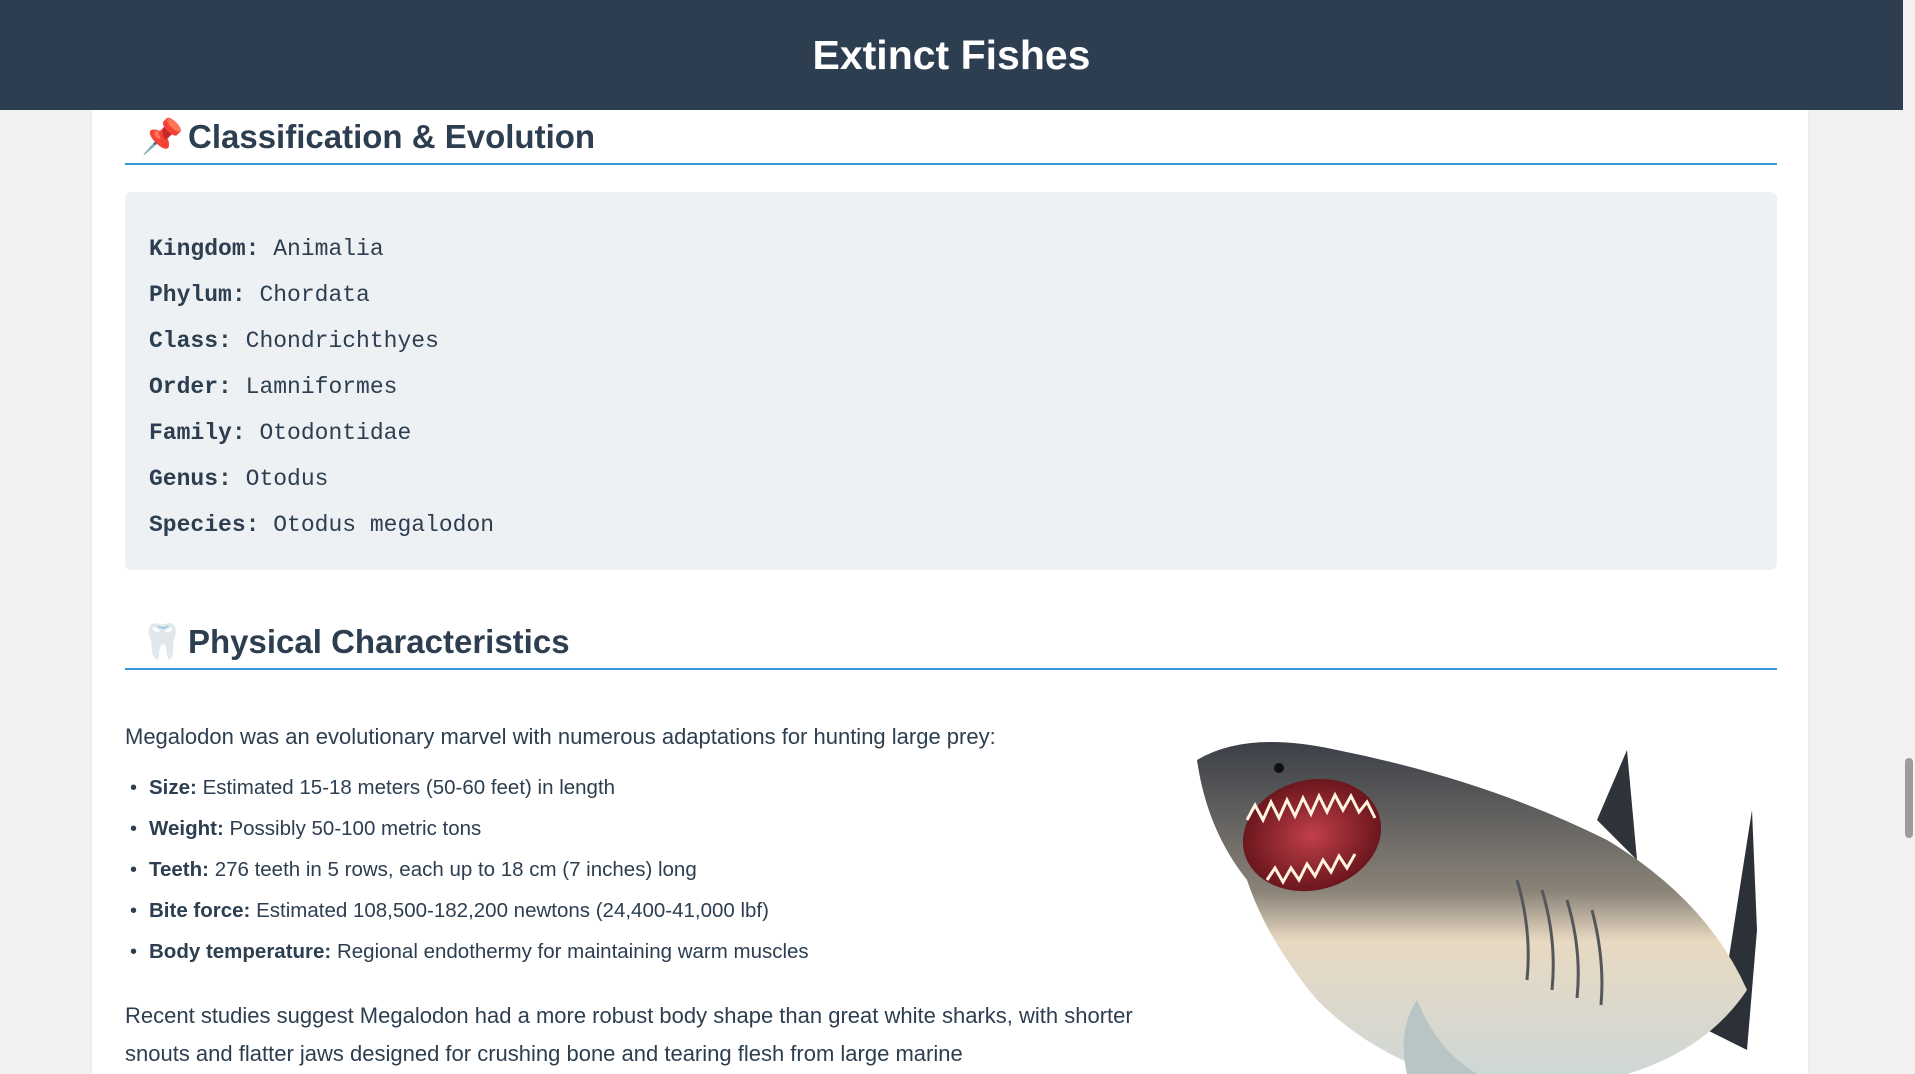  Describe the element at coordinates (951, 137) in the screenshot. I see `classification-heading: 📌 Classification & Evolution` at that location.